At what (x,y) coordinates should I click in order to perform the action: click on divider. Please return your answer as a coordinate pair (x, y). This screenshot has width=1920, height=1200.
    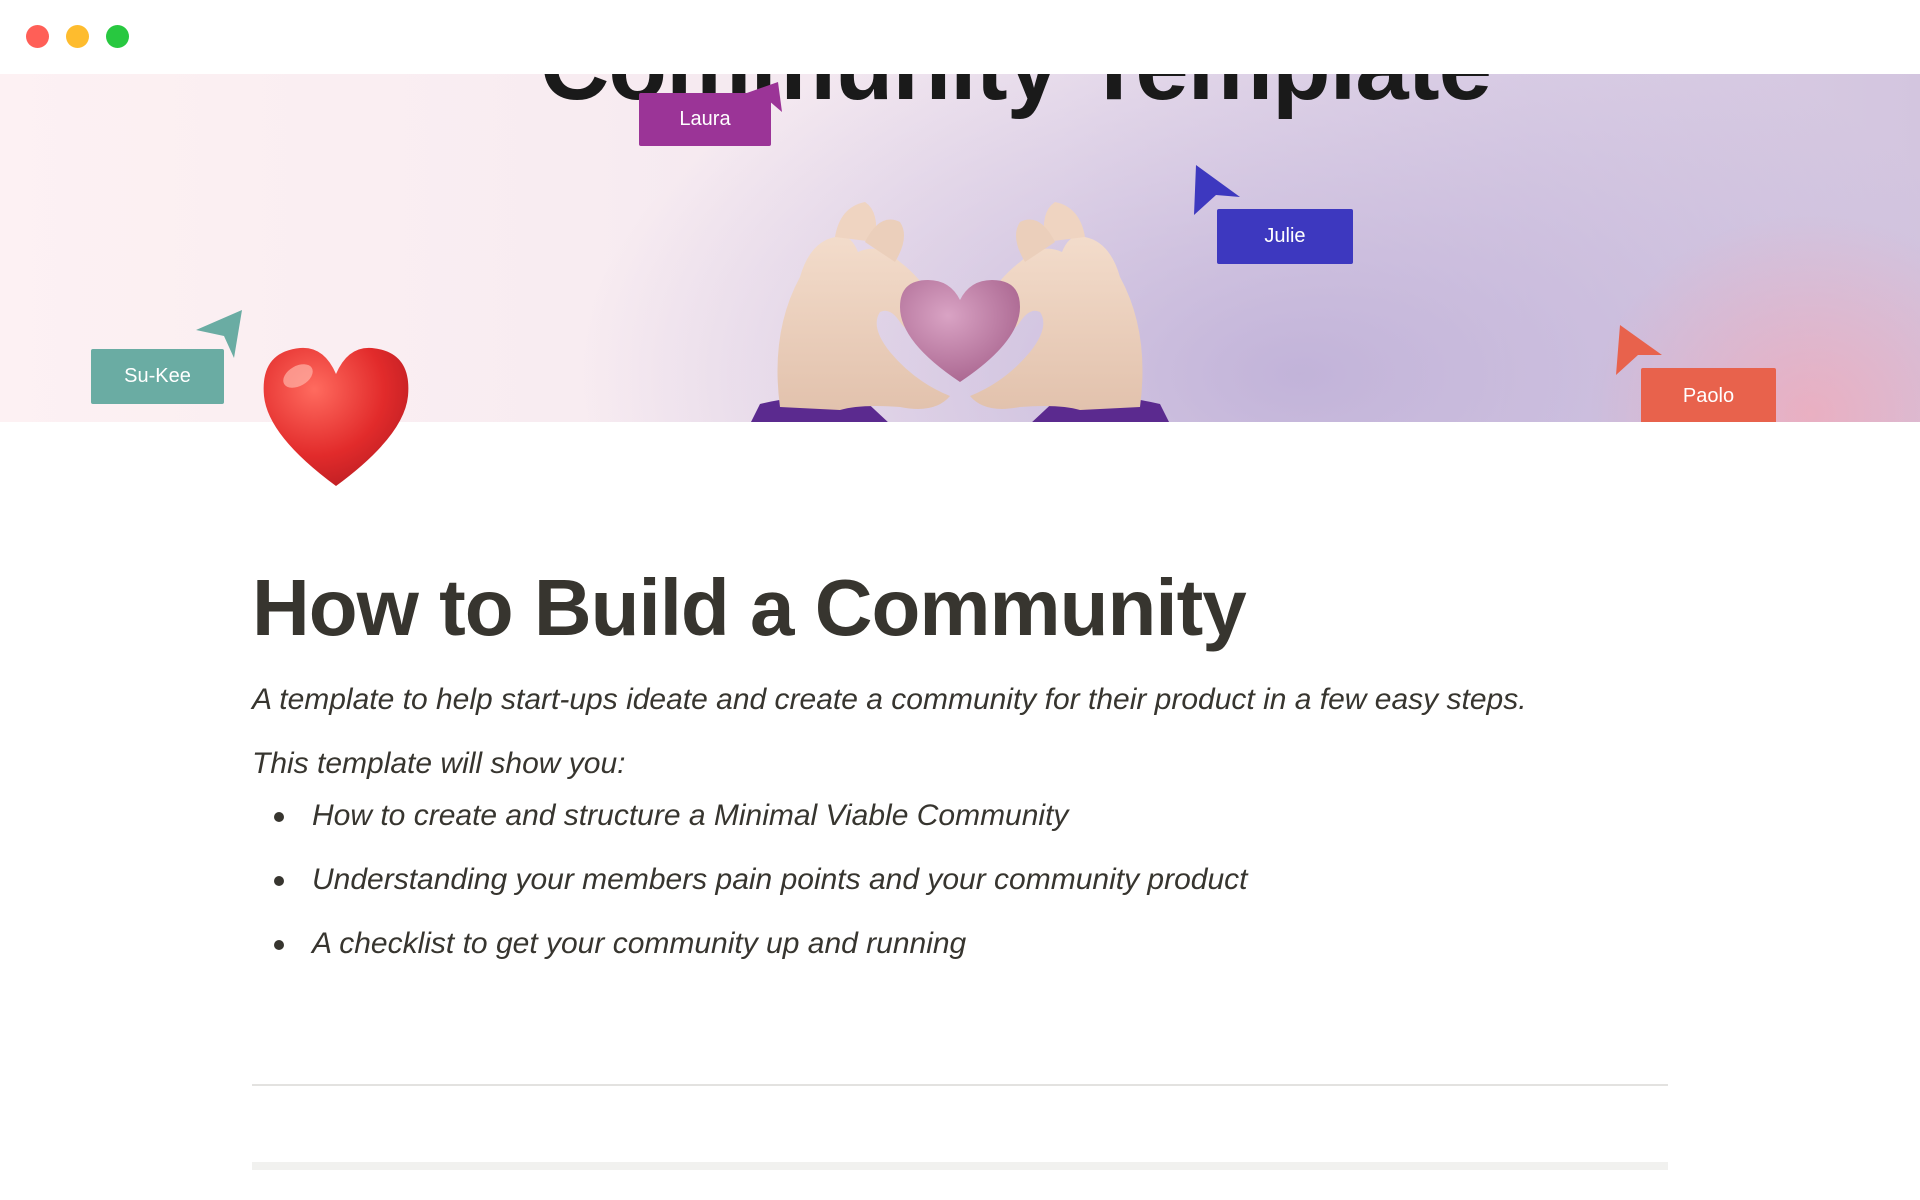
    Looking at the image, I should click on (960, 1085).